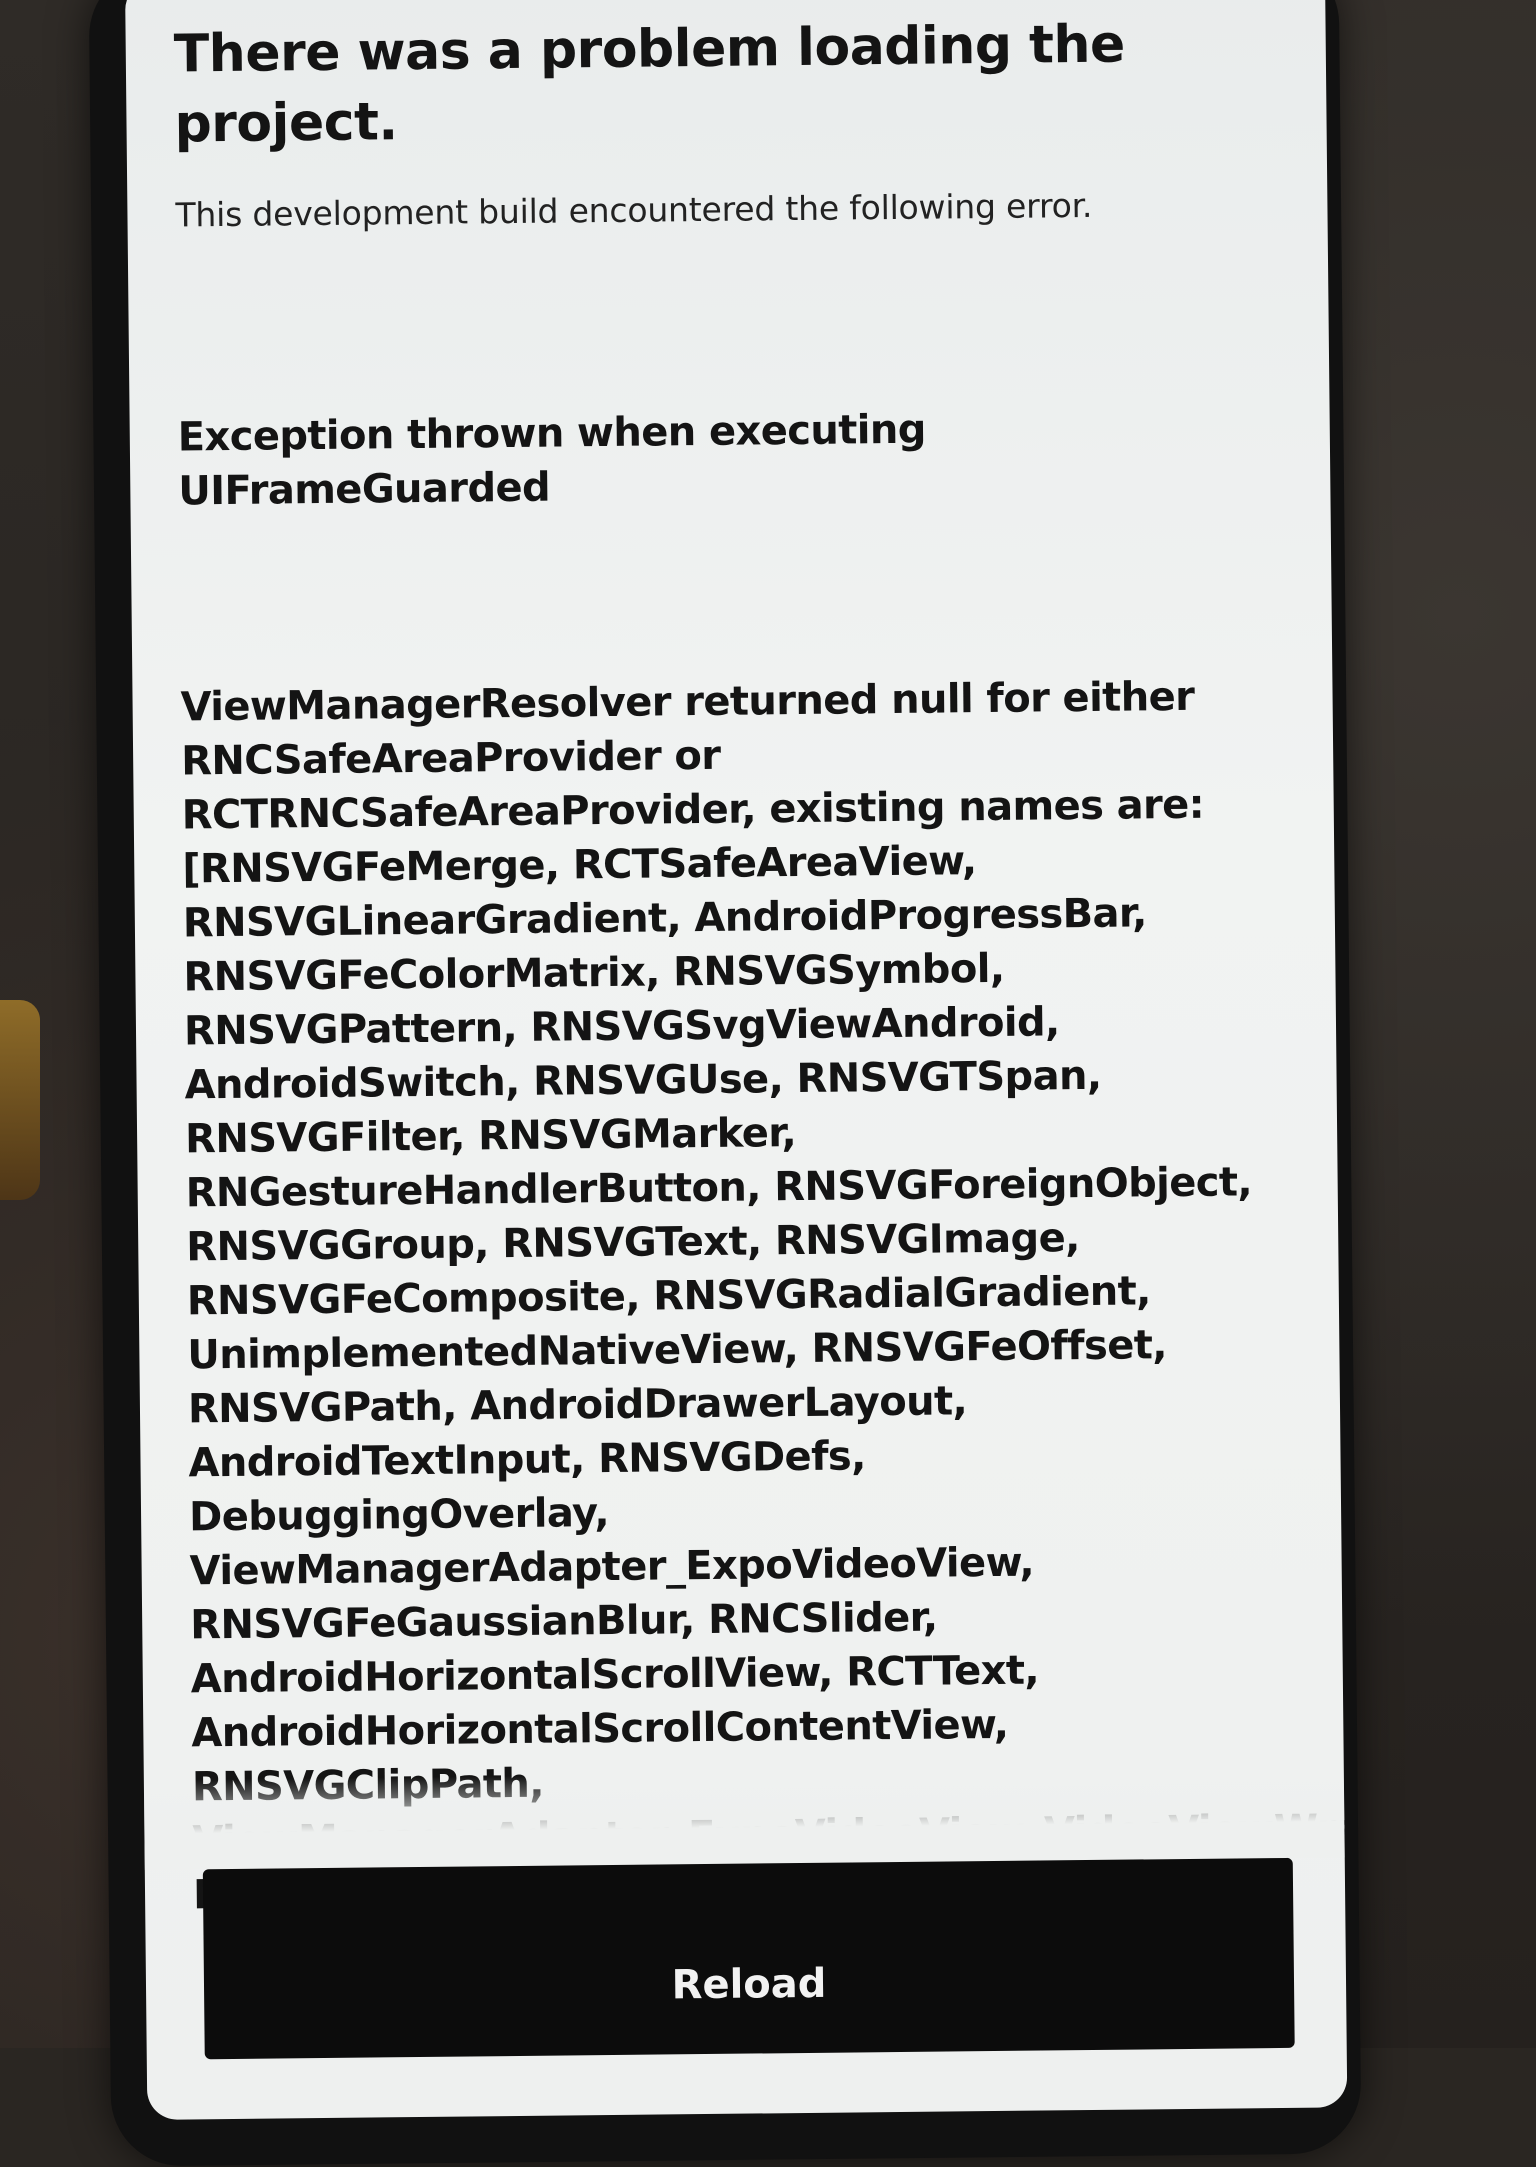 The width and height of the screenshot is (1536, 2167). What do you see at coordinates (744, 1818) in the screenshot?
I see `scroll-fade` at bounding box center [744, 1818].